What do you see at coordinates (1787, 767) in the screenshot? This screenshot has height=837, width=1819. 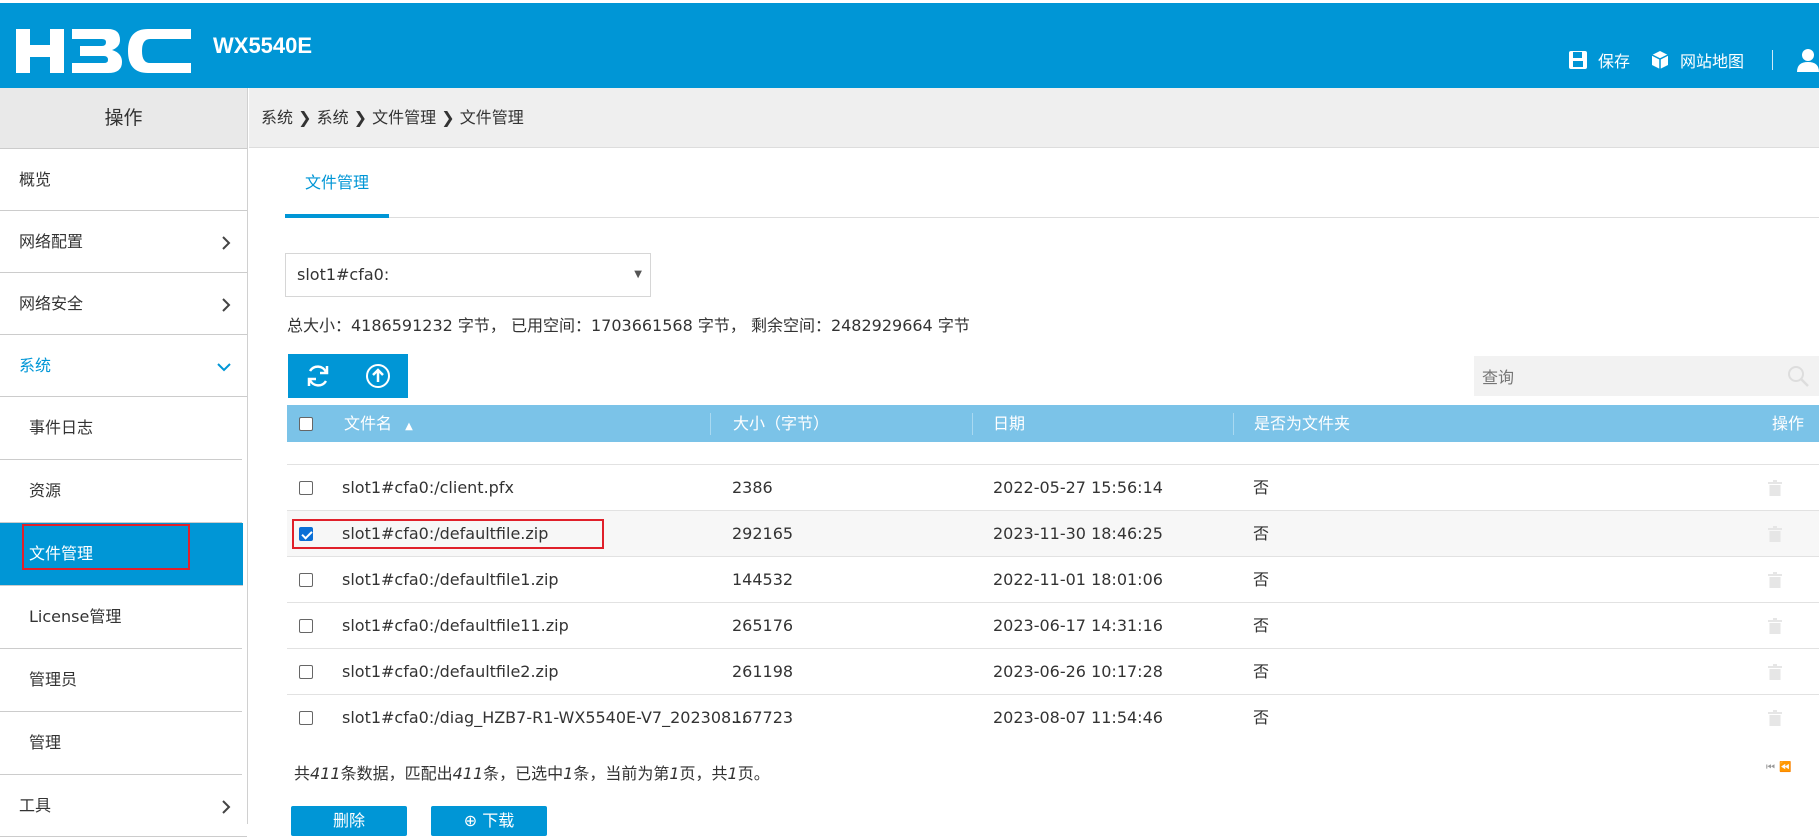 I see `prev-page-icon: ⏪` at bounding box center [1787, 767].